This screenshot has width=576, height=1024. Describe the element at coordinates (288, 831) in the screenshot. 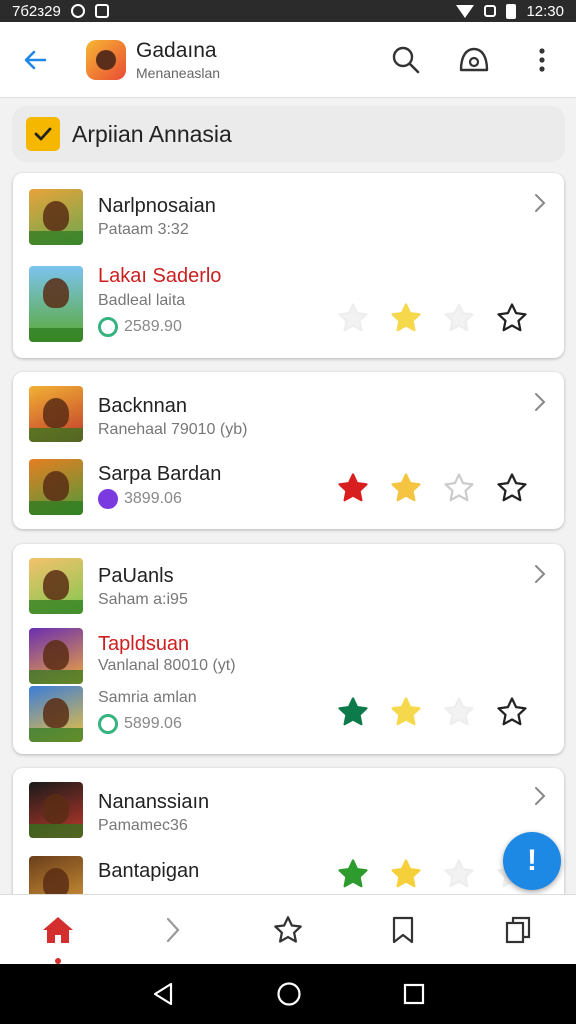

I see `game-card: Nananssiaın Pamamec36 Bantapigan` at that location.